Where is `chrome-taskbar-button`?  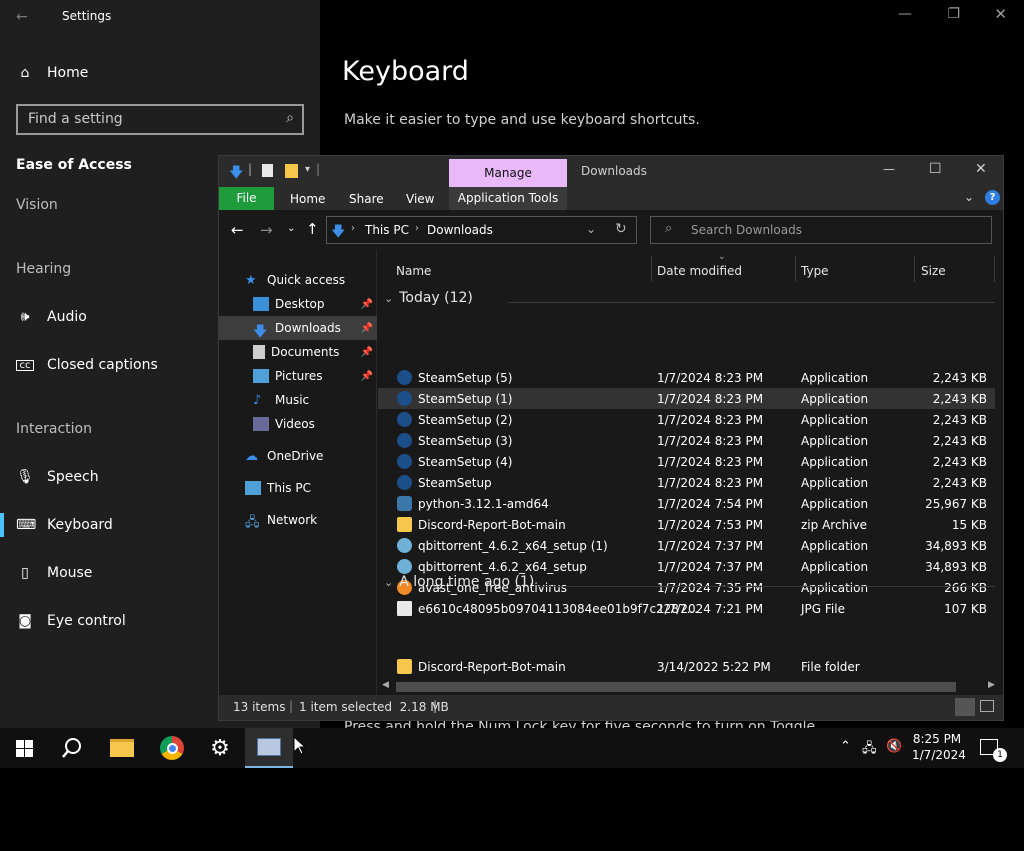 chrome-taskbar-button is located at coordinates (172, 748).